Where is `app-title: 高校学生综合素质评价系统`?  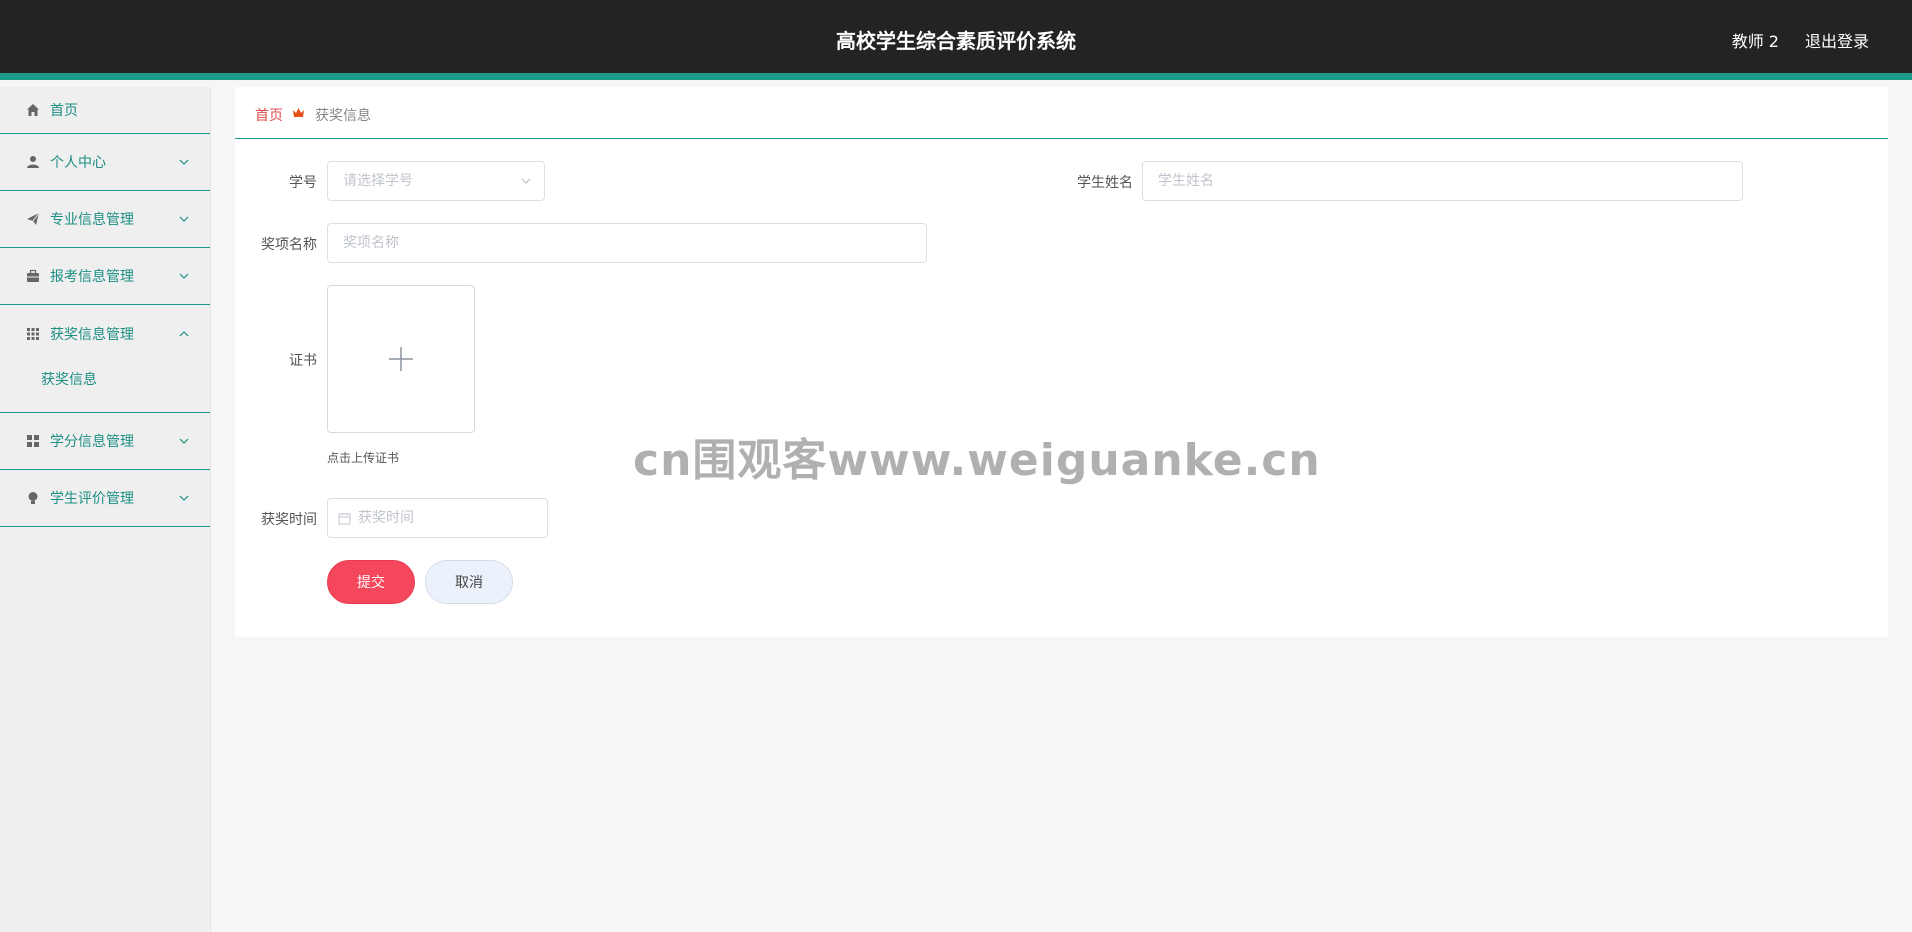 app-title: 高校学生综合素质评价系统 is located at coordinates (956, 41).